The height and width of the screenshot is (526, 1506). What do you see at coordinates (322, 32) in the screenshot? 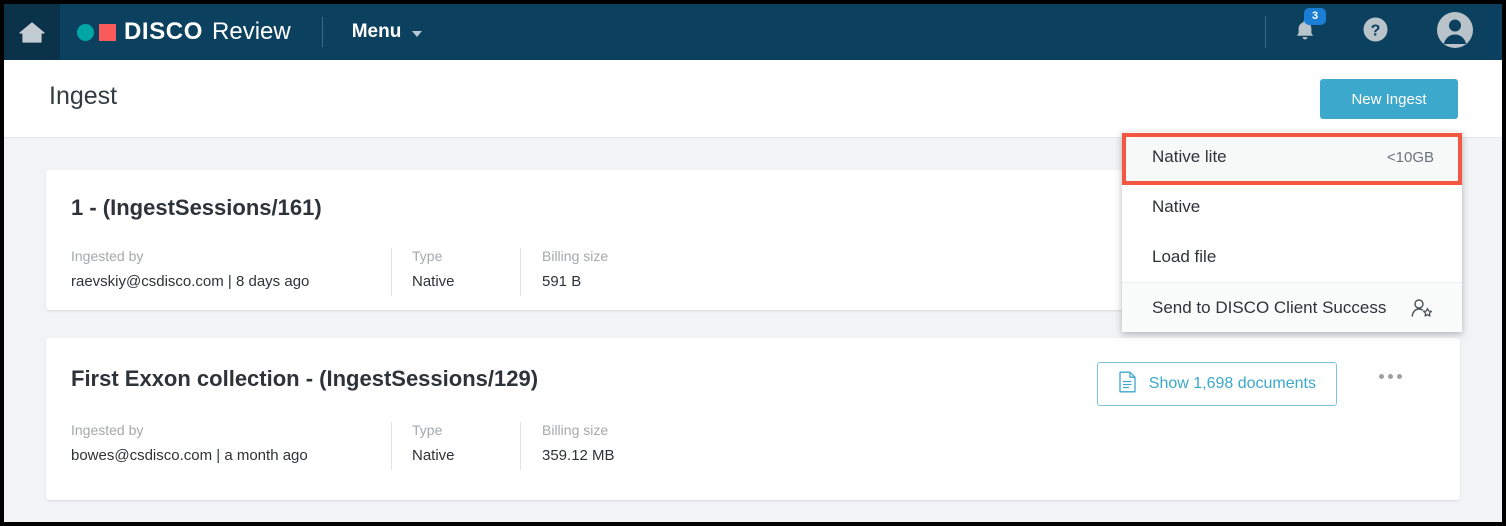
I see `nav-divider` at bounding box center [322, 32].